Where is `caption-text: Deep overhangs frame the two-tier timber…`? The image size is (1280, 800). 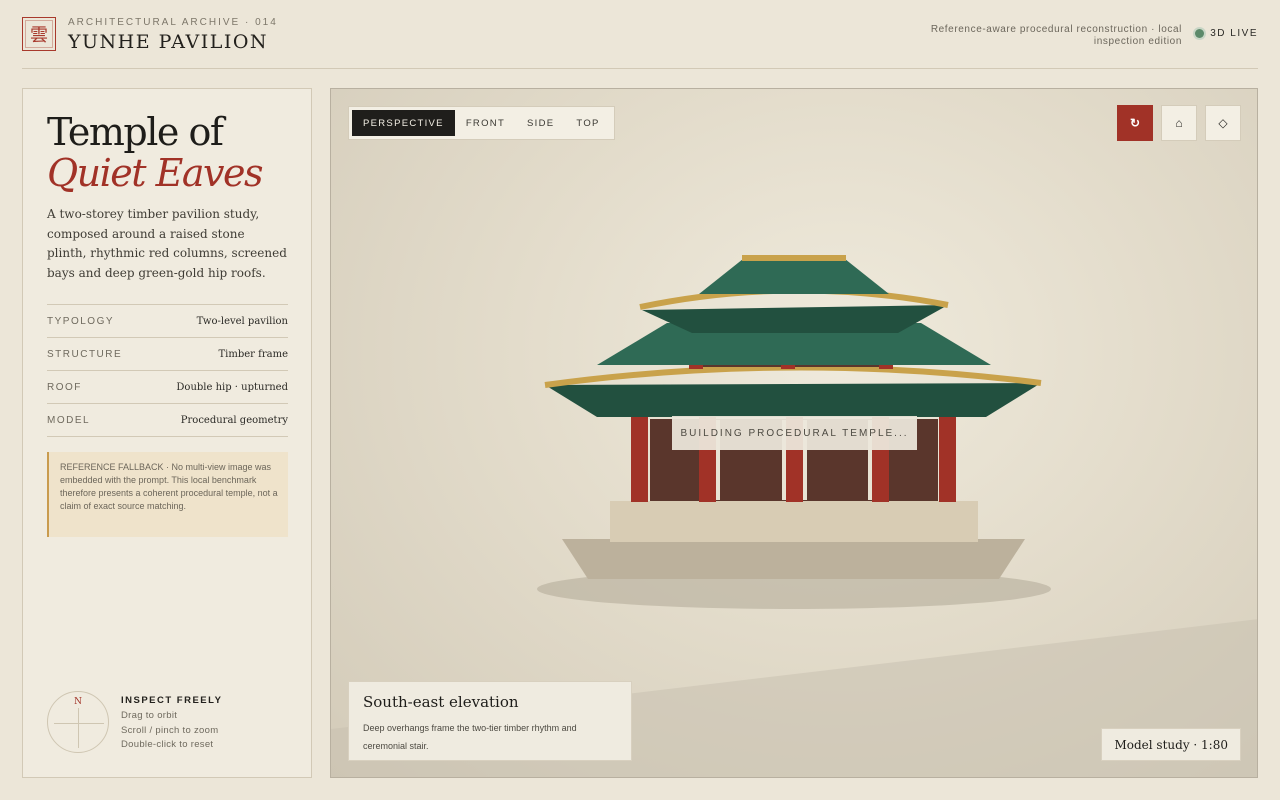
caption-text: Deep overhangs frame the two-tier timber… is located at coordinates (470, 737).